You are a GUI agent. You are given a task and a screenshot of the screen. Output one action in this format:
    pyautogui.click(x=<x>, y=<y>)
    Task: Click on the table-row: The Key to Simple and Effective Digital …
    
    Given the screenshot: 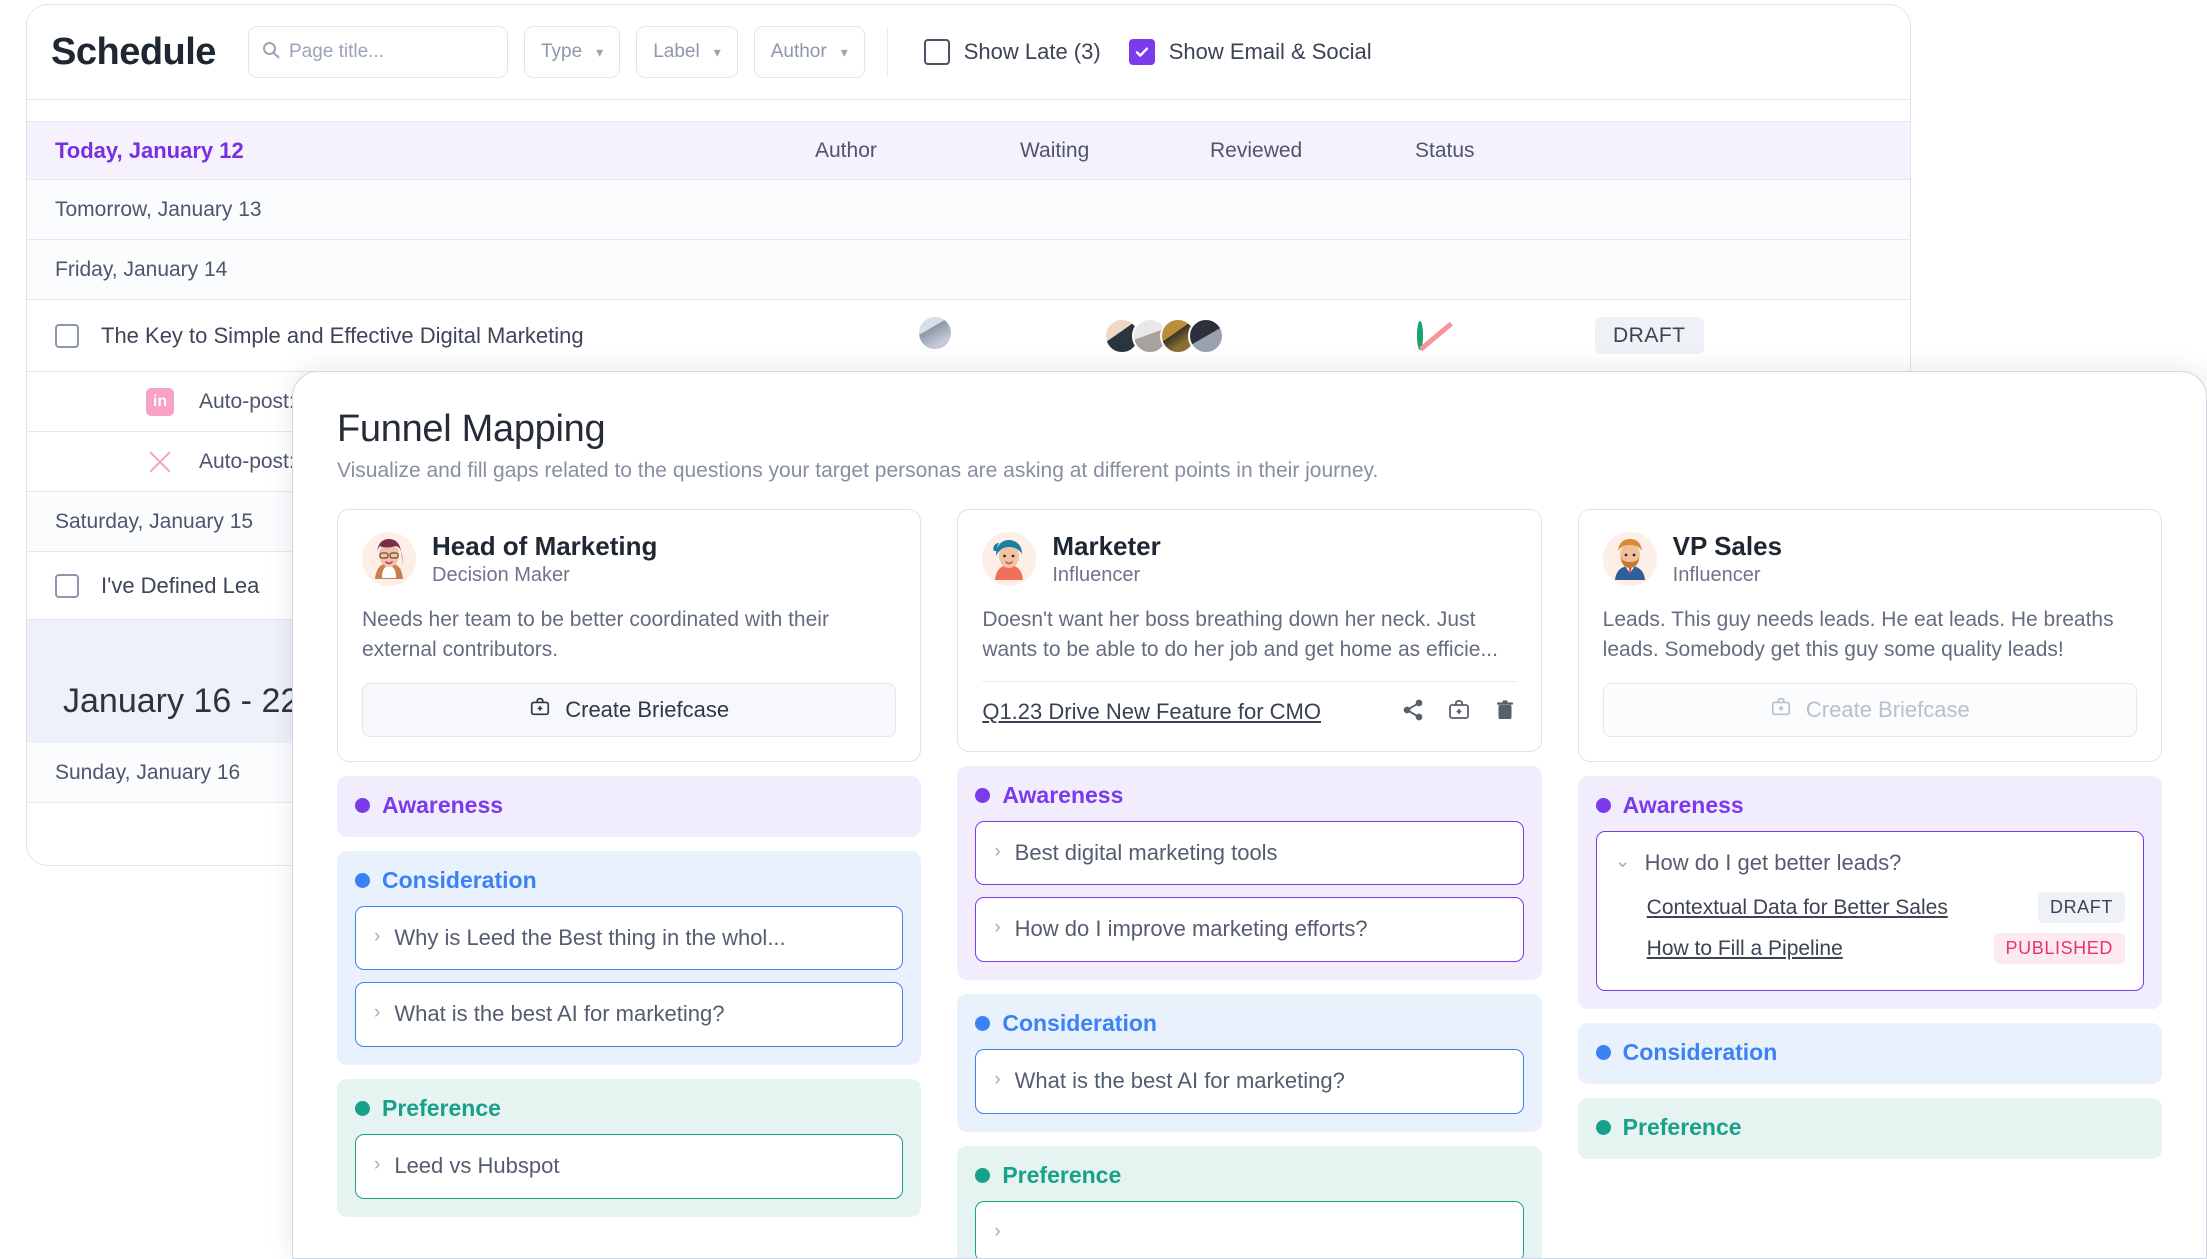 What is the action you would take?
    pyautogui.click(x=968, y=336)
    